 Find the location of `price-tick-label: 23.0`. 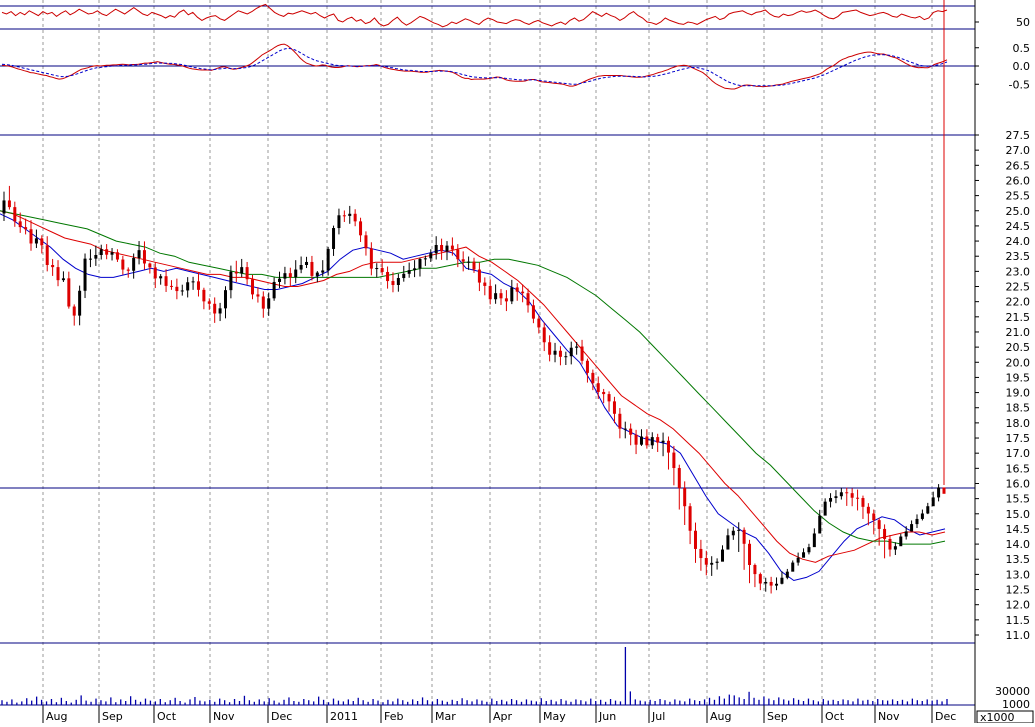

price-tick-label: 23.0 is located at coordinates (1018, 271).